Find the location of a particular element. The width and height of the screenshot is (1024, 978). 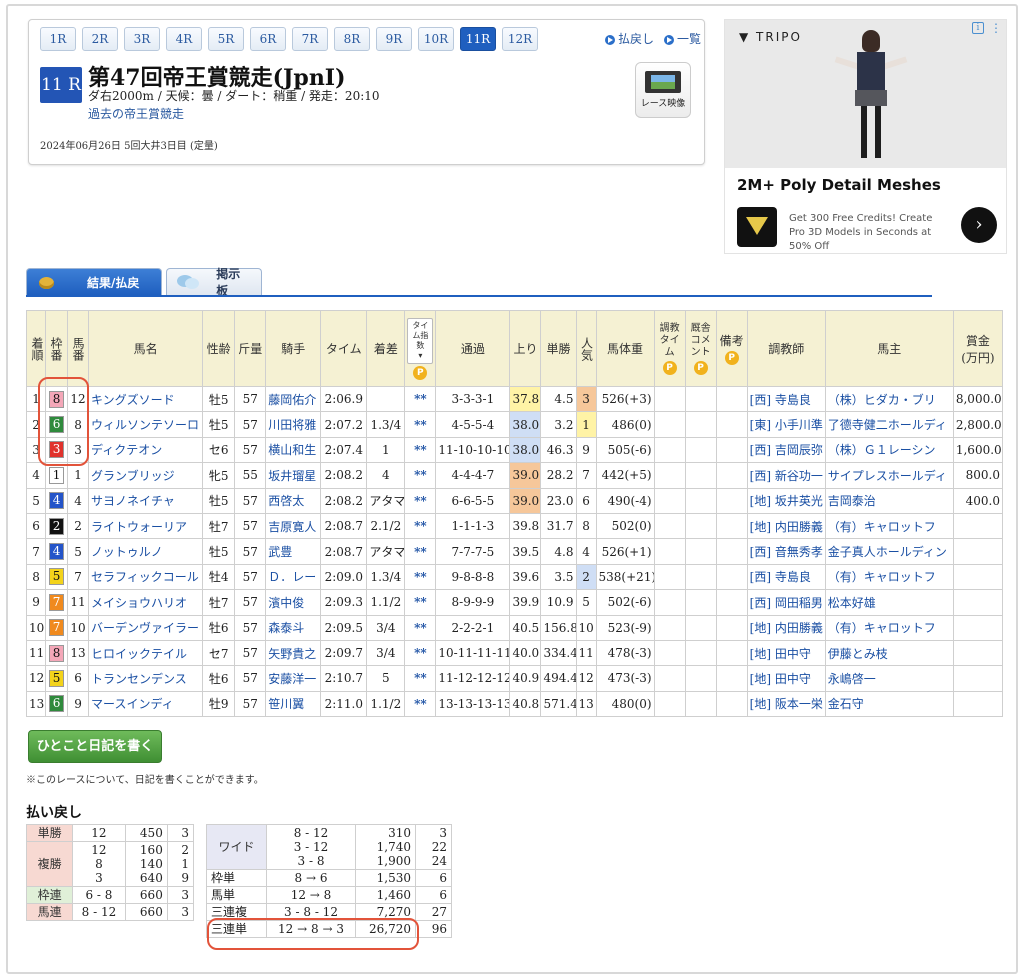

race-tab-1r: 1R is located at coordinates (58, 39).